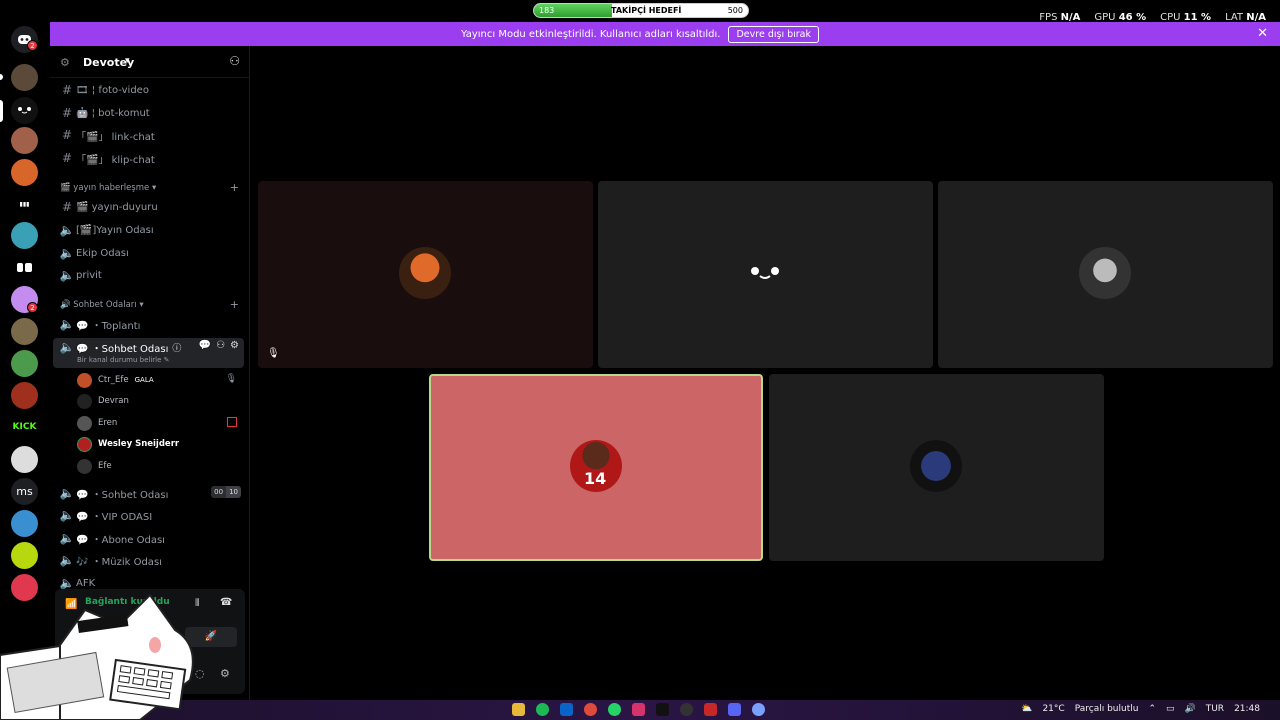 Image resolution: width=1280 pixels, height=720 pixels. I want to click on weather-text: Parçalı bulutlu, so click(1107, 709).